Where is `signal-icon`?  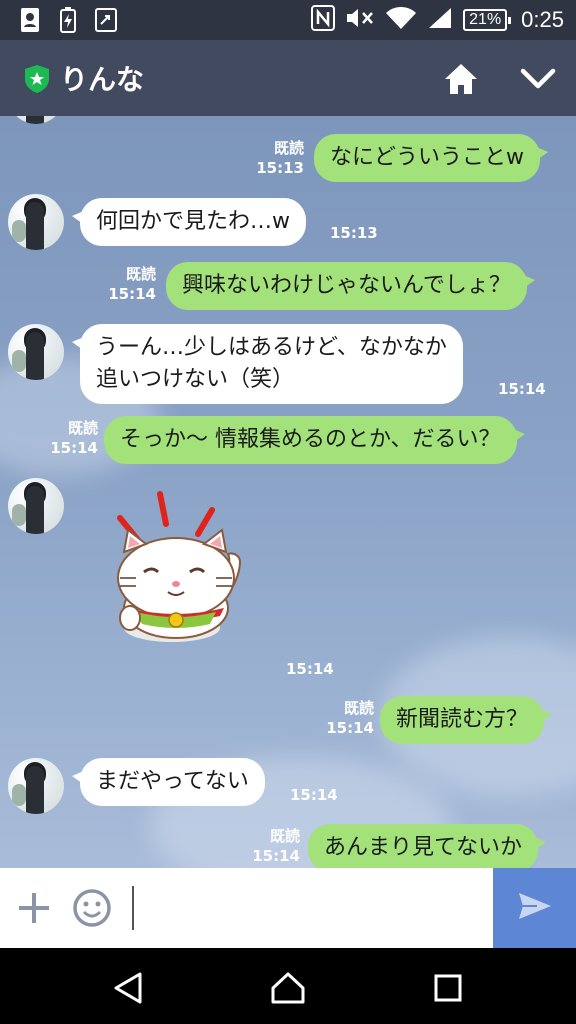 signal-icon is located at coordinates (440, 20).